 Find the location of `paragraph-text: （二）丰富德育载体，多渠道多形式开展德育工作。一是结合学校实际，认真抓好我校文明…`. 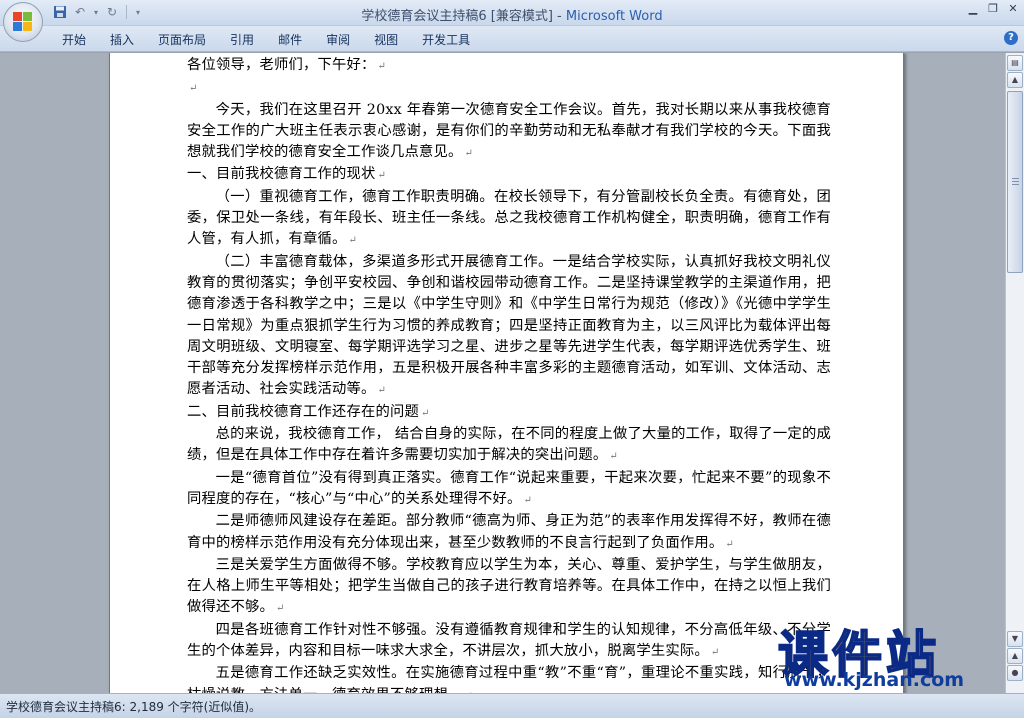

paragraph-text: （二）丰富德育载体，多渠道多形式开展德育工作。一是结合学校实际，认真抓好我校文明… is located at coordinates (509, 325).